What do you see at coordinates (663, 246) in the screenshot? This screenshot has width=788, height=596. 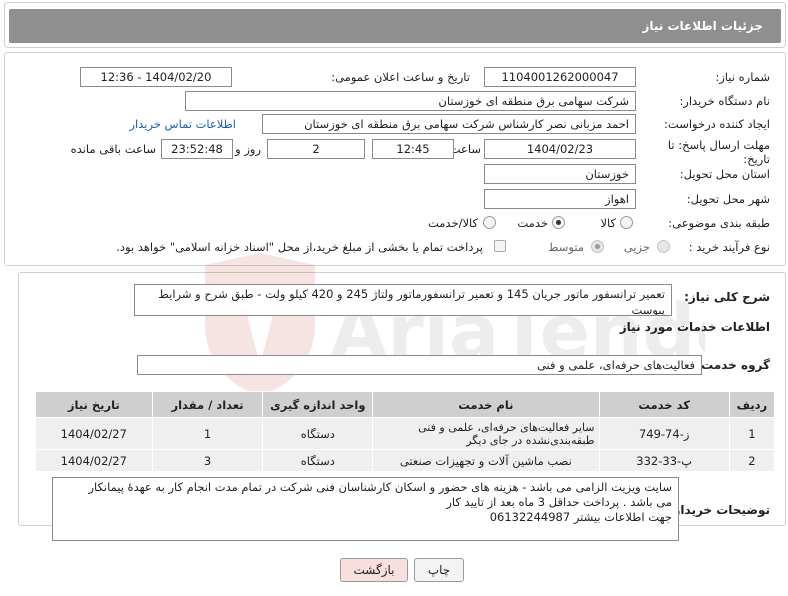 I see `process-radio-minor` at bounding box center [663, 246].